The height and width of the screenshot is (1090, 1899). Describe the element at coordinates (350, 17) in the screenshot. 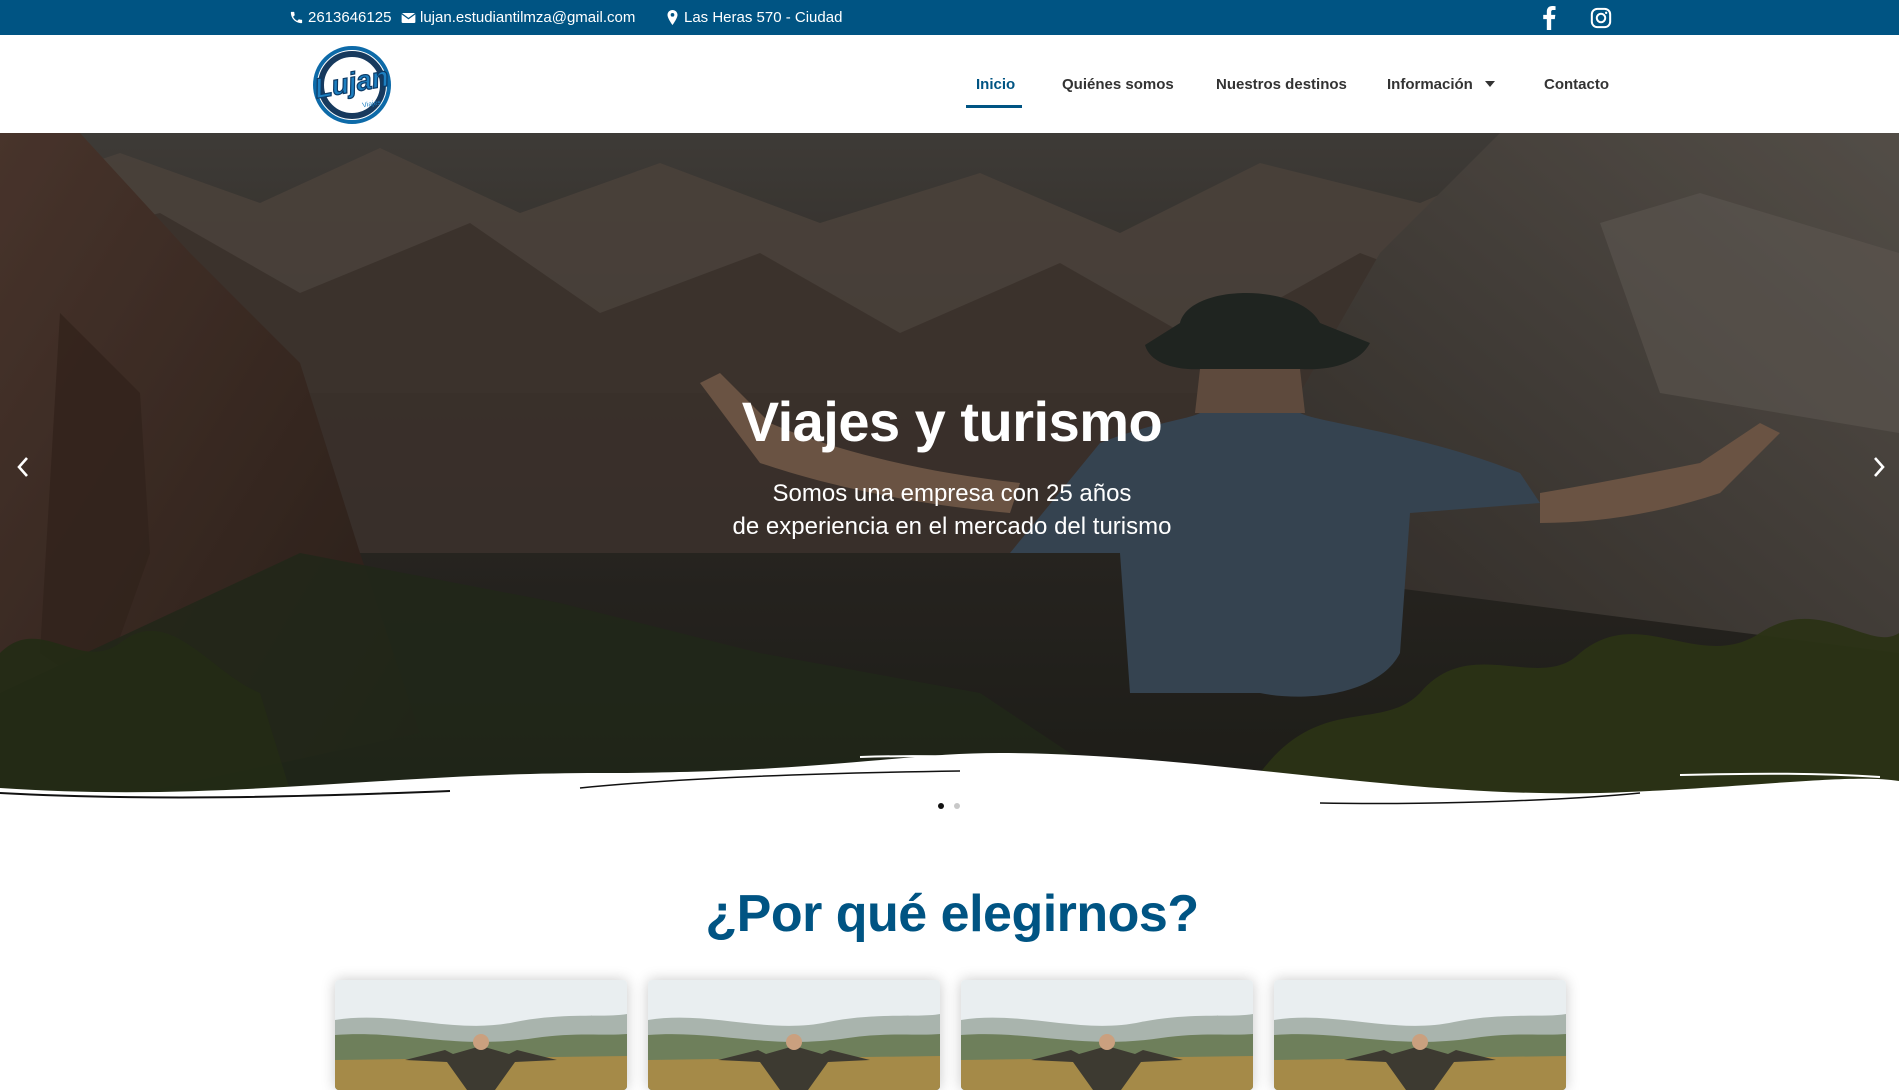

I see `phone-number: 2613646125` at that location.